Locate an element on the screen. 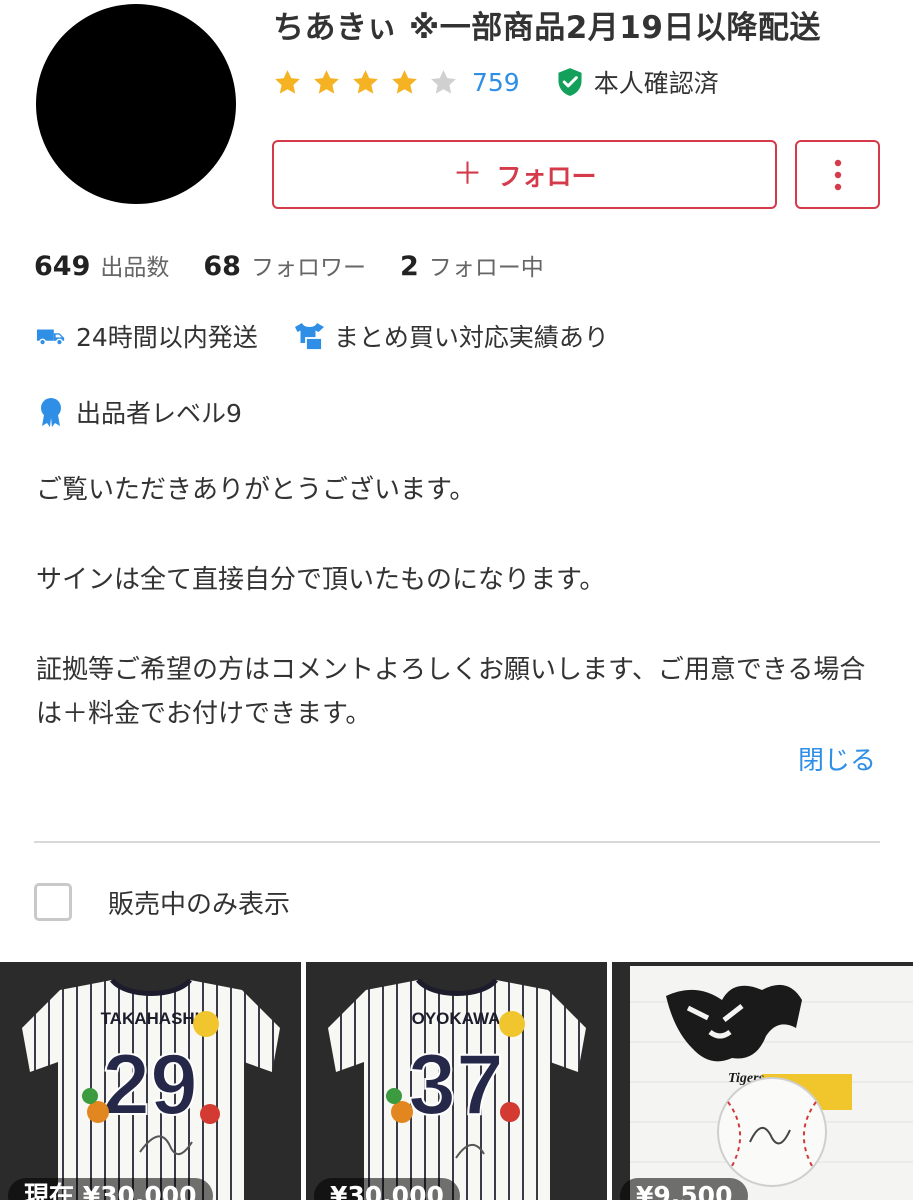 The image size is (913, 1200). divider is located at coordinates (457, 842).